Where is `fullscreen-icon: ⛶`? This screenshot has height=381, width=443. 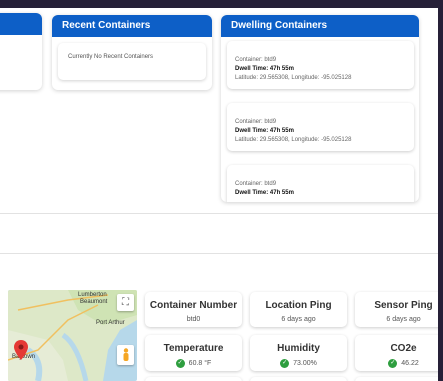 fullscreen-icon: ⛶ is located at coordinates (125, 302).